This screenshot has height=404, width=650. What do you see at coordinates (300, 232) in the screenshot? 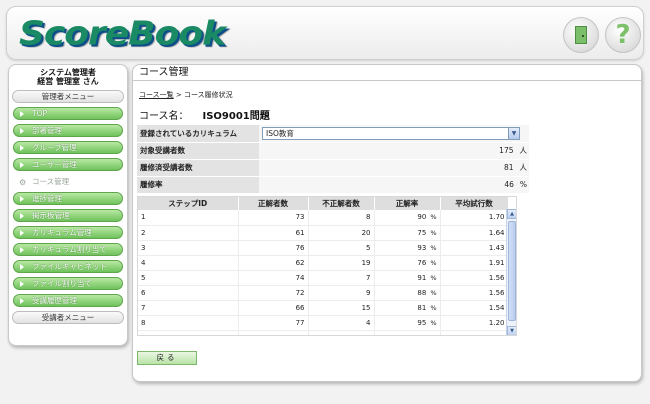
I see `correct-count-cell-value: 61` at bounding box center [300, 232].